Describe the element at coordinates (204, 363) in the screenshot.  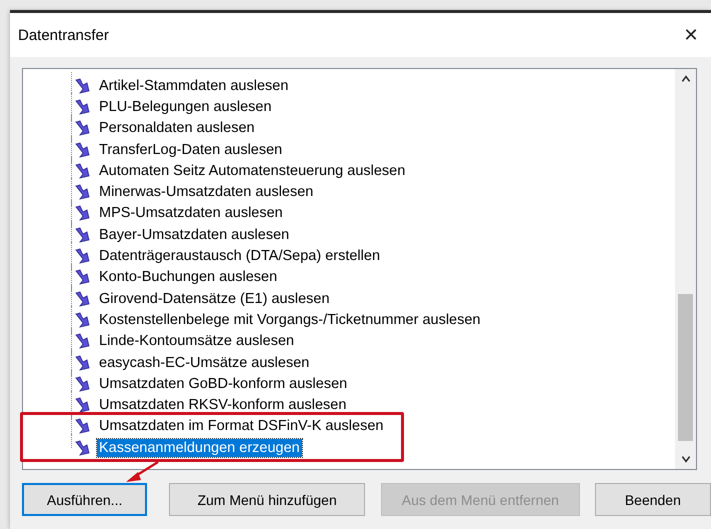
I see `tree-item: easycash-EC-Umsätze auslesen` at that location.